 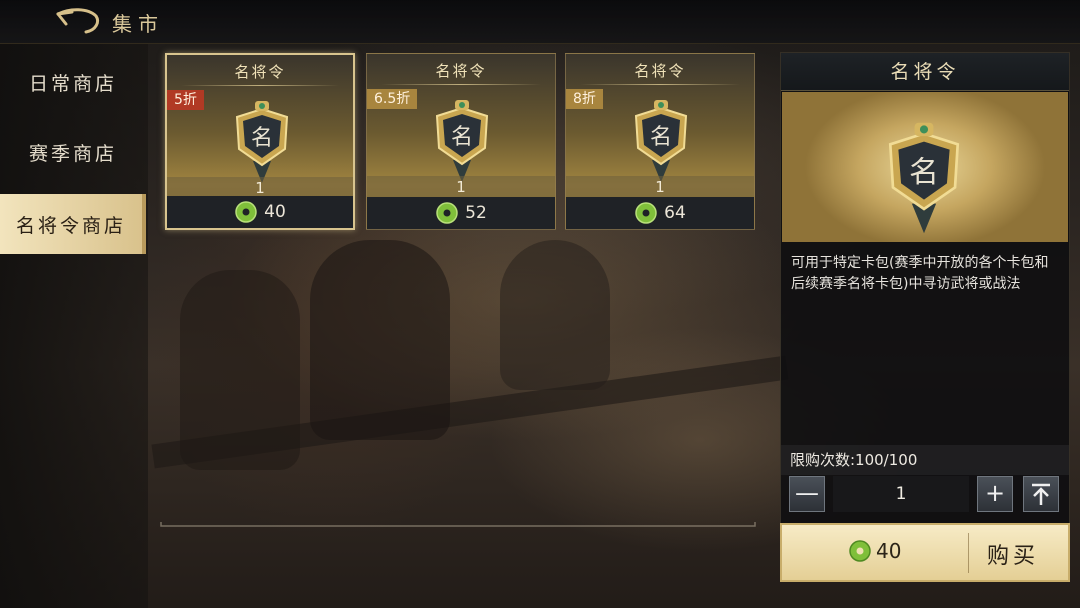 I want to click on item-description: 可用于特定卡包(赛季中开放的各个卡包和后续赛季名将卡包)中寻访武将或战法, so click(x=920, y=273).